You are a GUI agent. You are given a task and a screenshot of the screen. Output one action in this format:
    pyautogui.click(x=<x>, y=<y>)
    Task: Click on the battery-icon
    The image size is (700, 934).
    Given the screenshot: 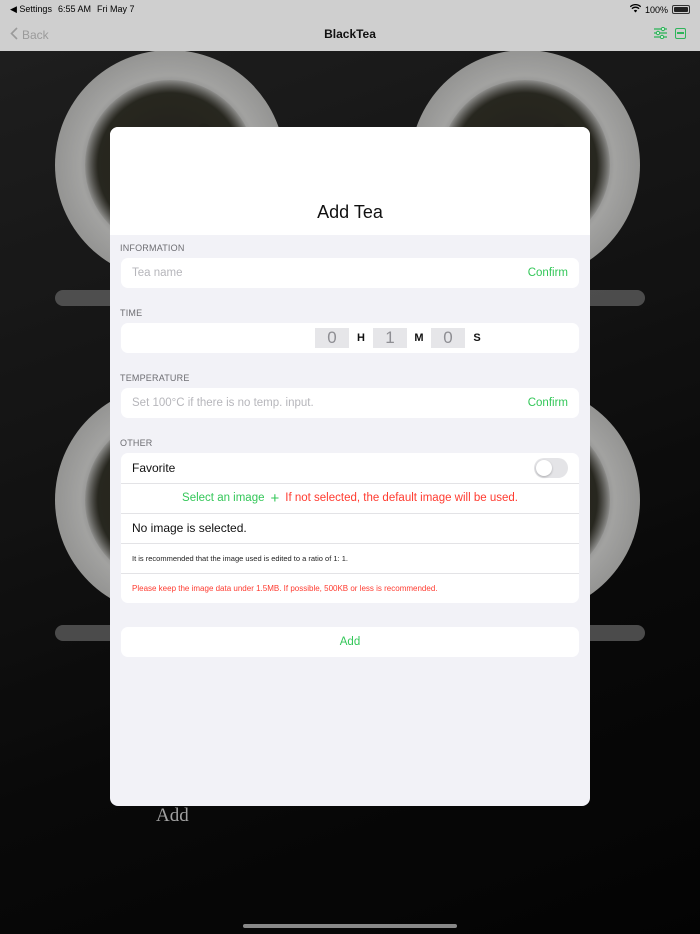 What is the action you would take?
    pyautogui.click(x=681, y=9)
    